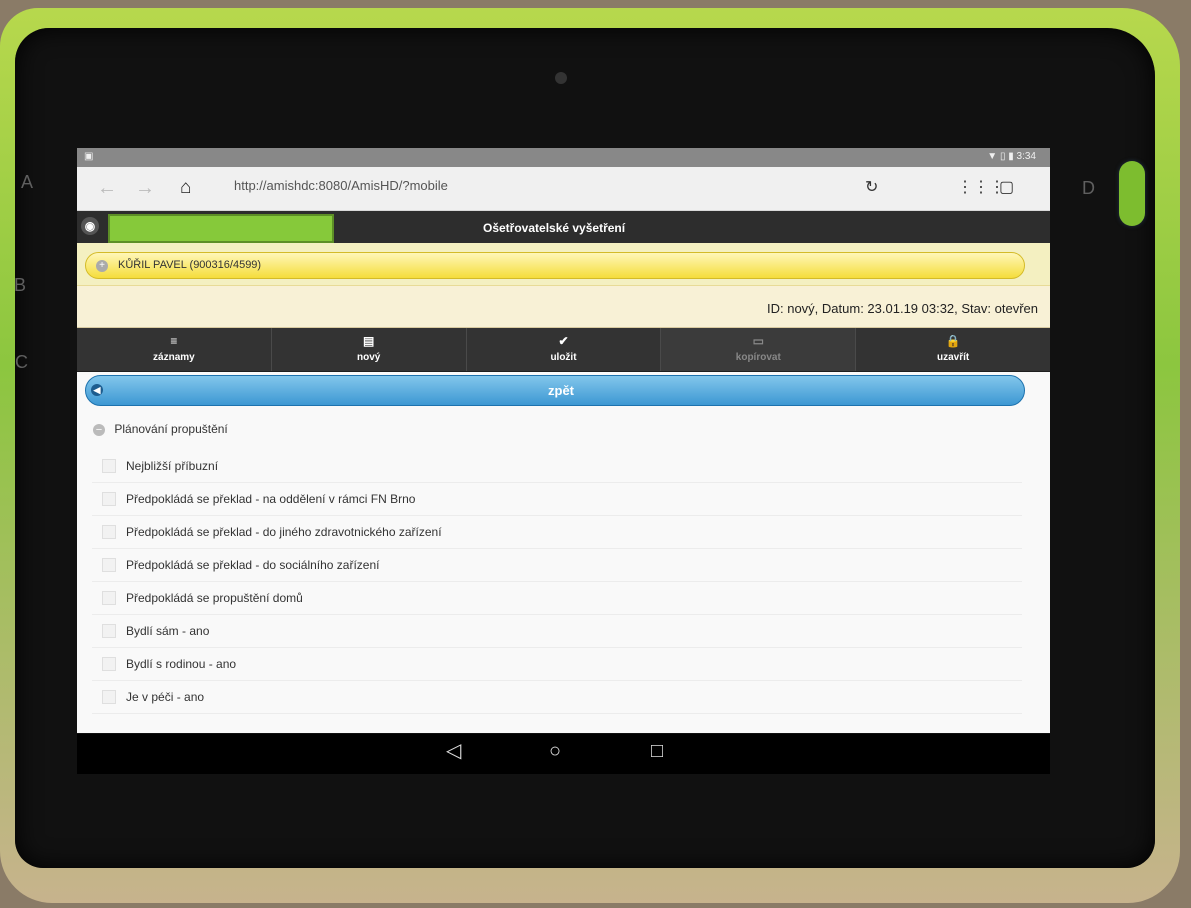 The image size is (1191, 908). What do you see at coordinates (369, 357) in the screenshot?
I see `tool-label: nový` at bounding box center [369, 357].